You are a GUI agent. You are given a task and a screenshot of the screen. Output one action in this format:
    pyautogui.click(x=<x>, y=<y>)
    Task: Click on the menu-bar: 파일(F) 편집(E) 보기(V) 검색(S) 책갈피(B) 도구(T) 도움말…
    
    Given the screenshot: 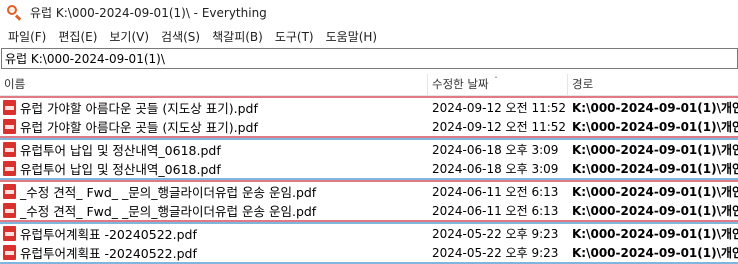 What is the action you would take?
    pyautogui.click(x=369, y=36)
    